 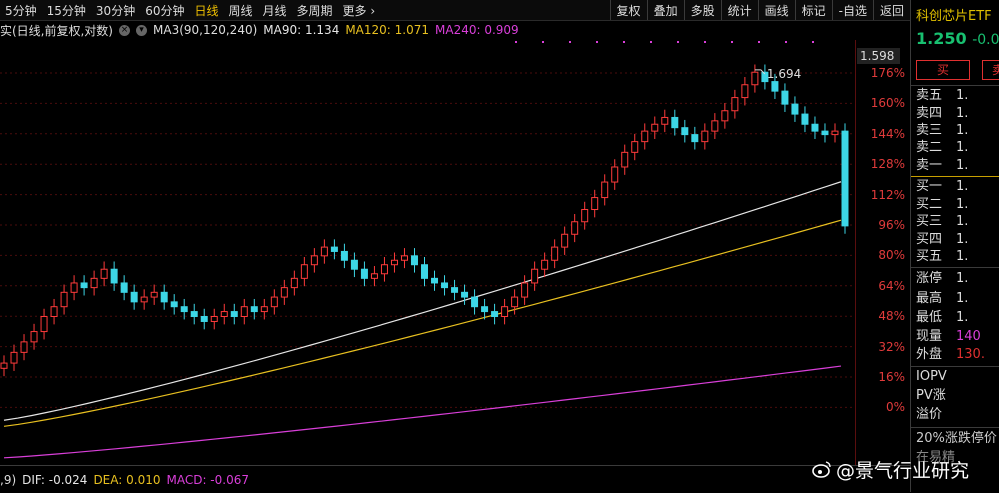 I want to click on dea-value: DEA: 0.010, so click(x=127, y=479).